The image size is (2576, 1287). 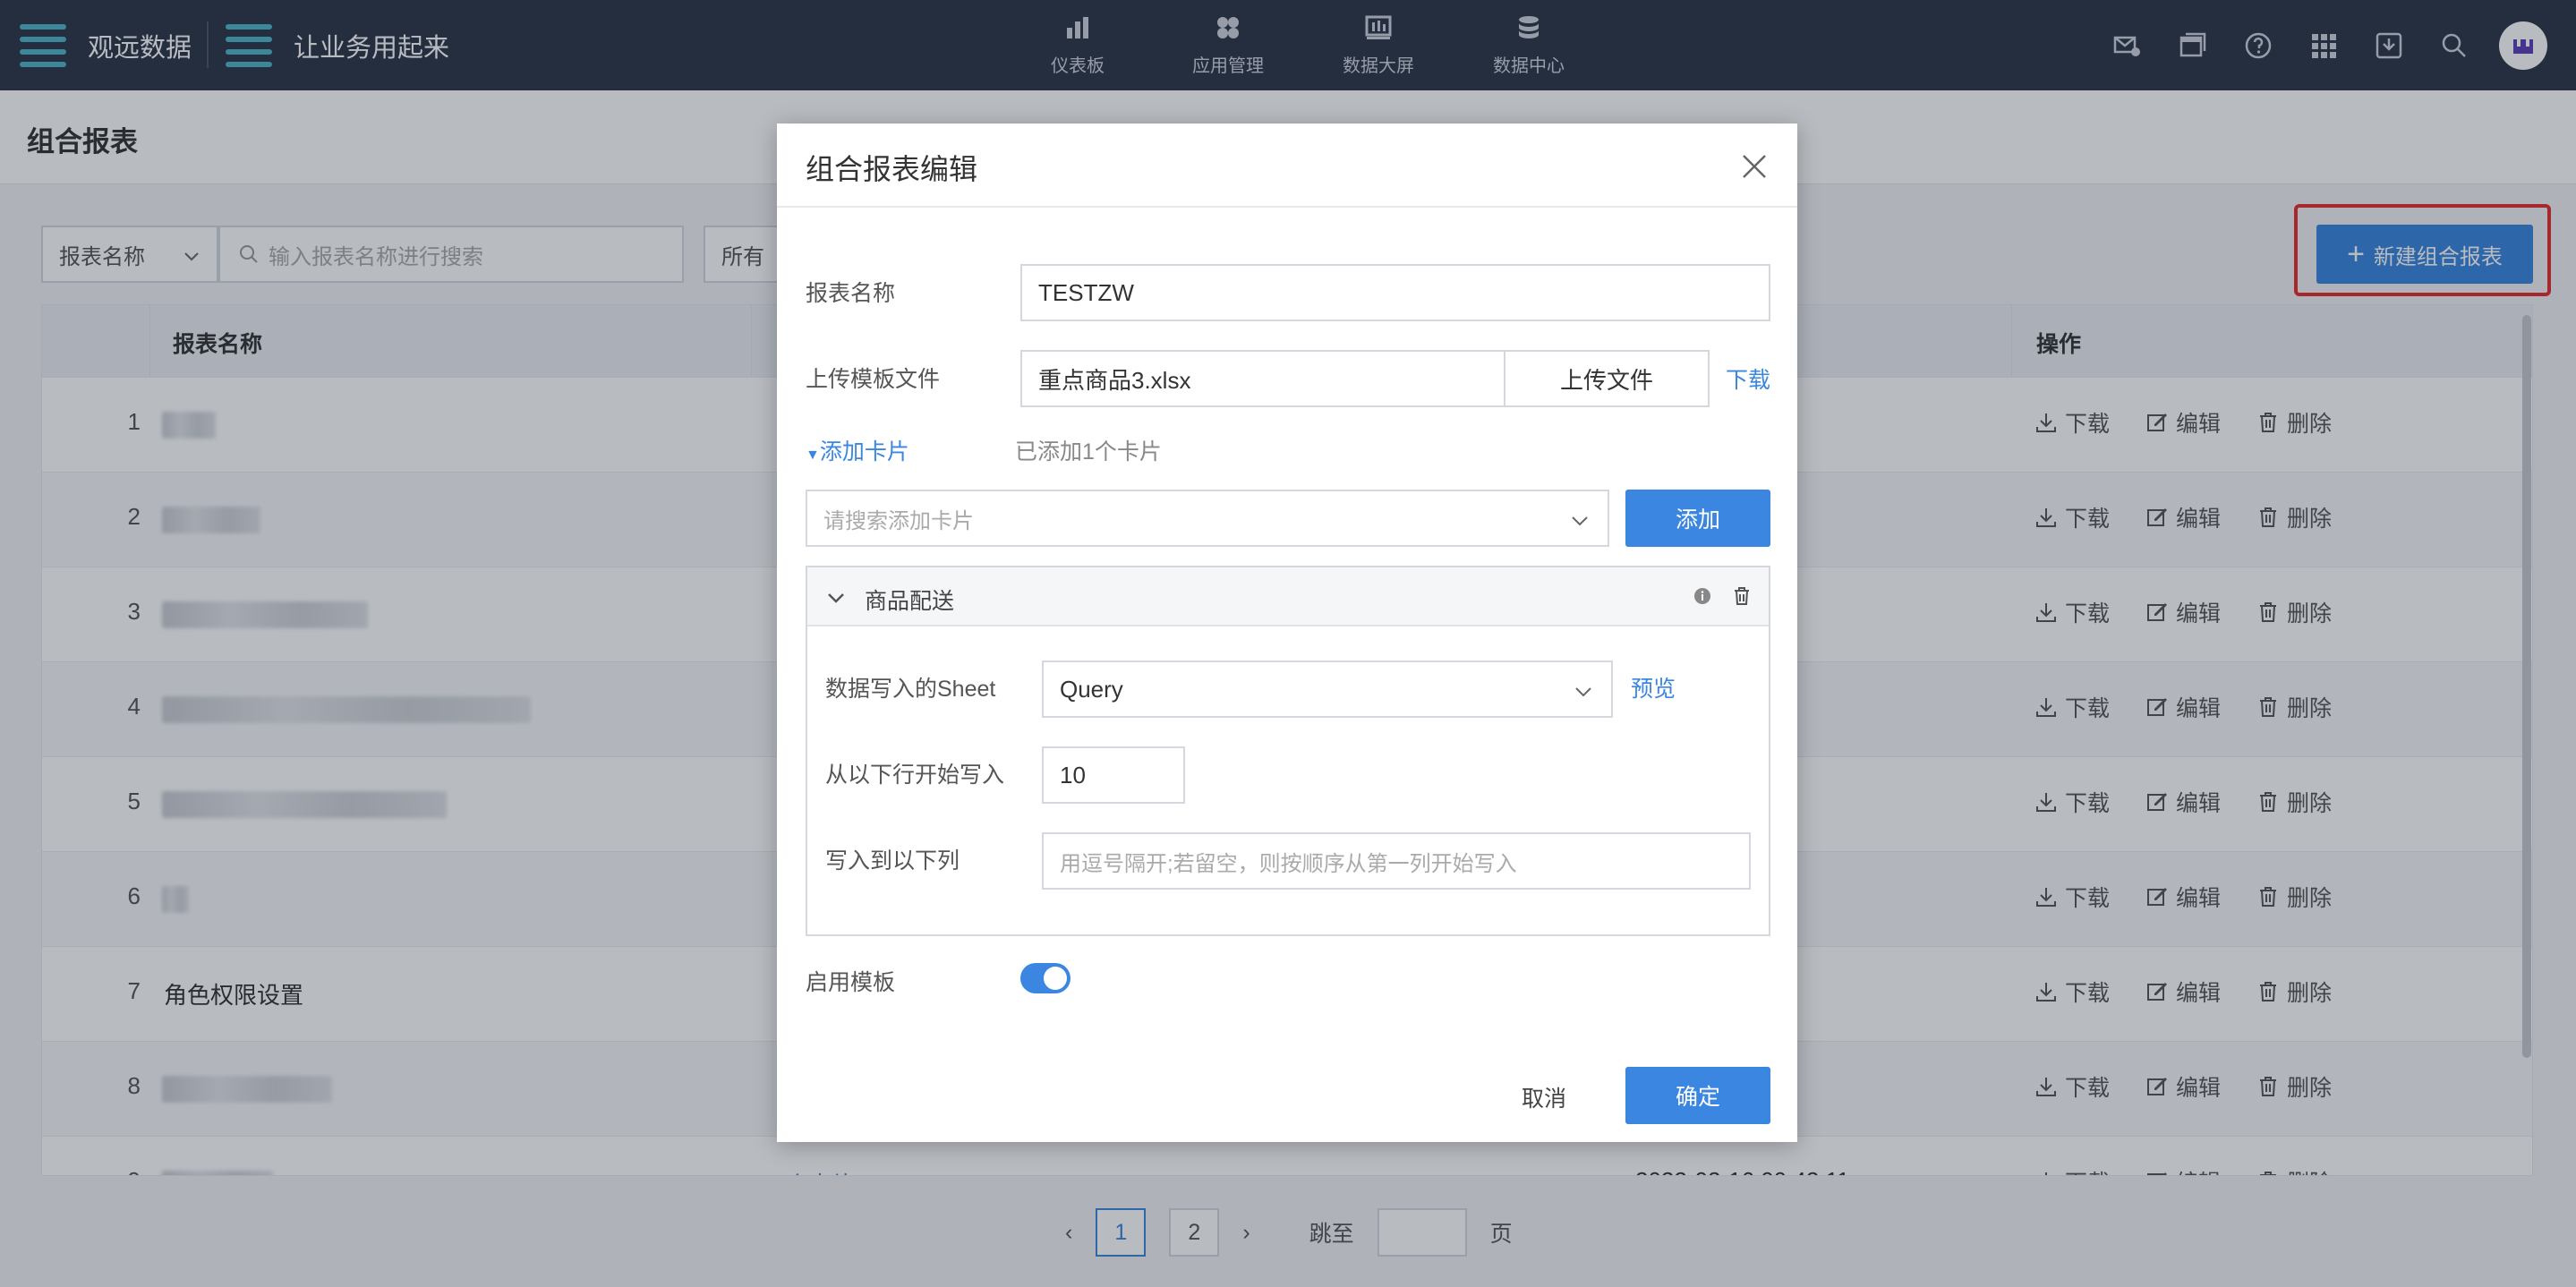 What do you see at coordinates (1287, 166) in the screenshot?
I see `dialog-header: 组合报表编辑` at bounding box center [1287, 166].